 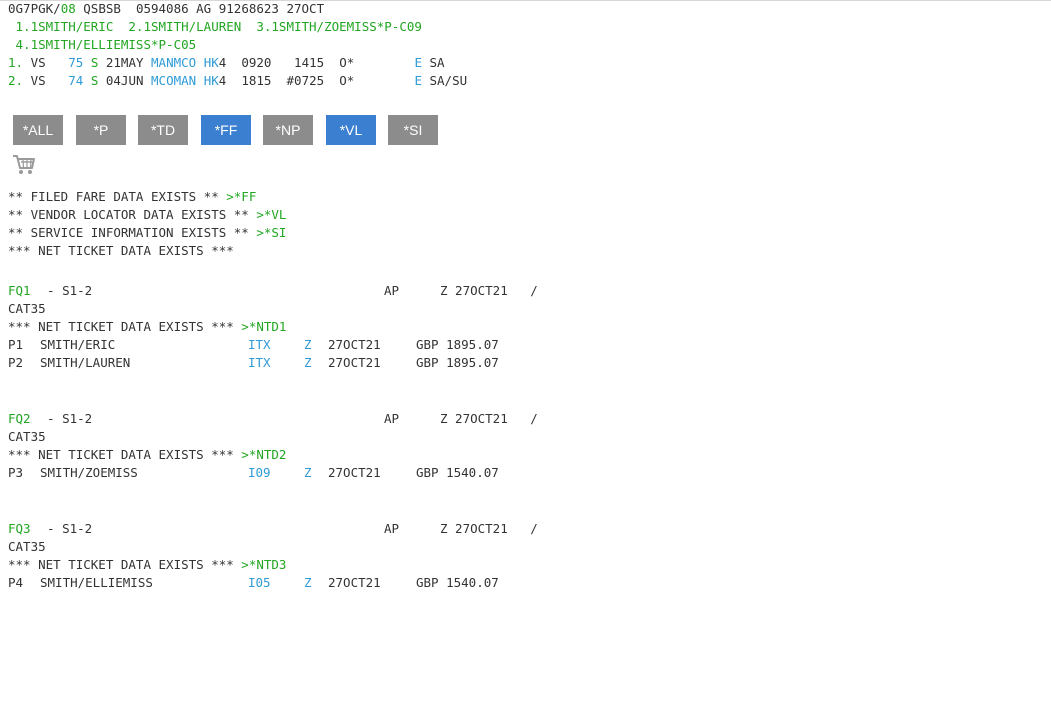 What do you see at coordinates (101, 130) in the screenshot?
I see `p-button: *P` at bounding box center [101, 130].